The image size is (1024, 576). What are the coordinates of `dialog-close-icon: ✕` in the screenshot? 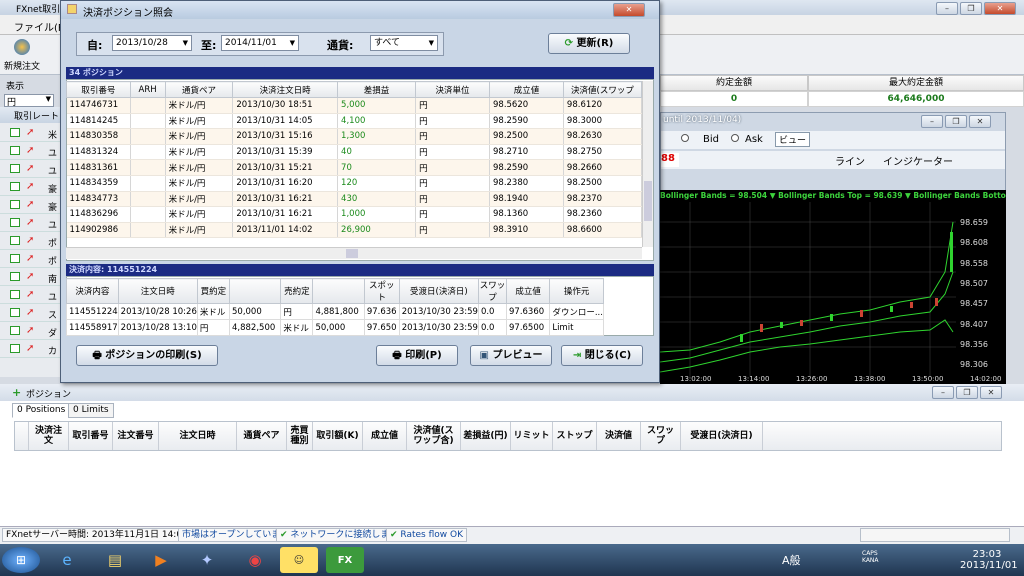 It's located at (629, 10).